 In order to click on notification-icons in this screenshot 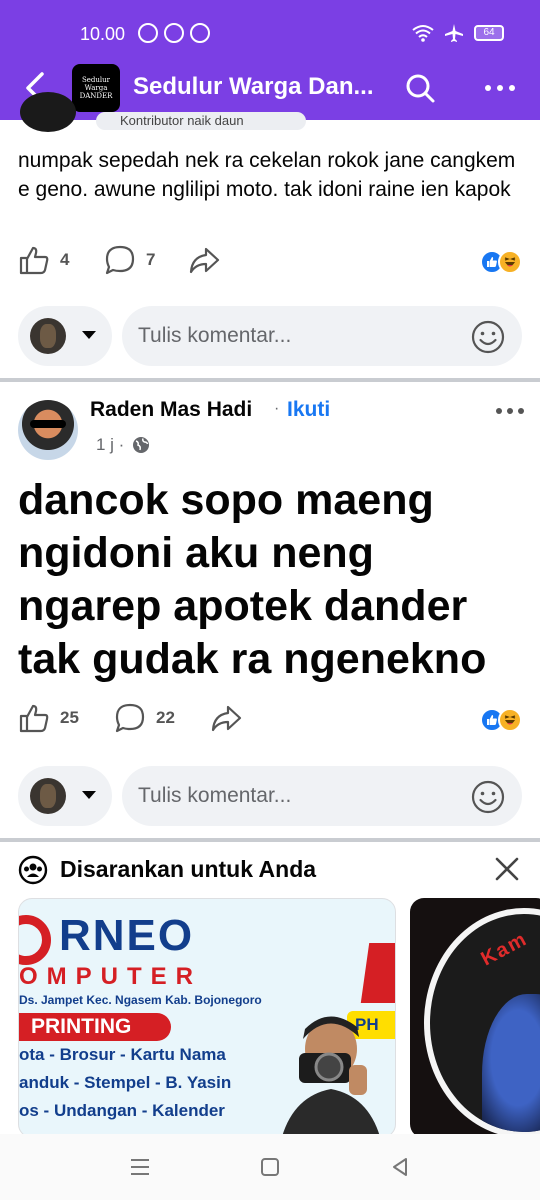, I will do `click(174, 33)`.